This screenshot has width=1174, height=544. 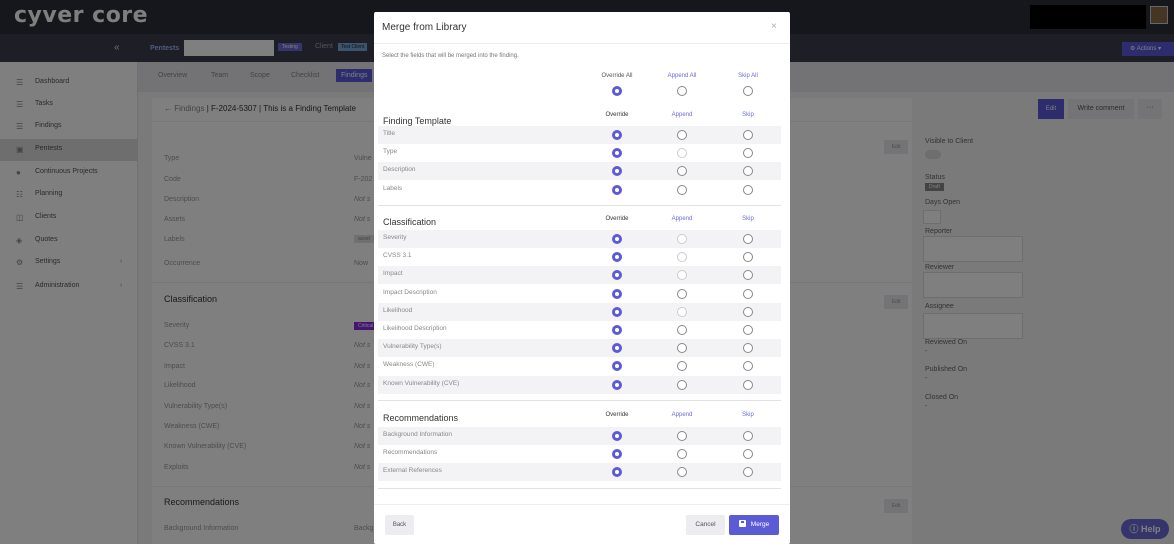 What do you see at coordinates (579, 330) in the screenshot?
I see `merge-field-row: Likelihood Description` at bounding box center [579, 330].